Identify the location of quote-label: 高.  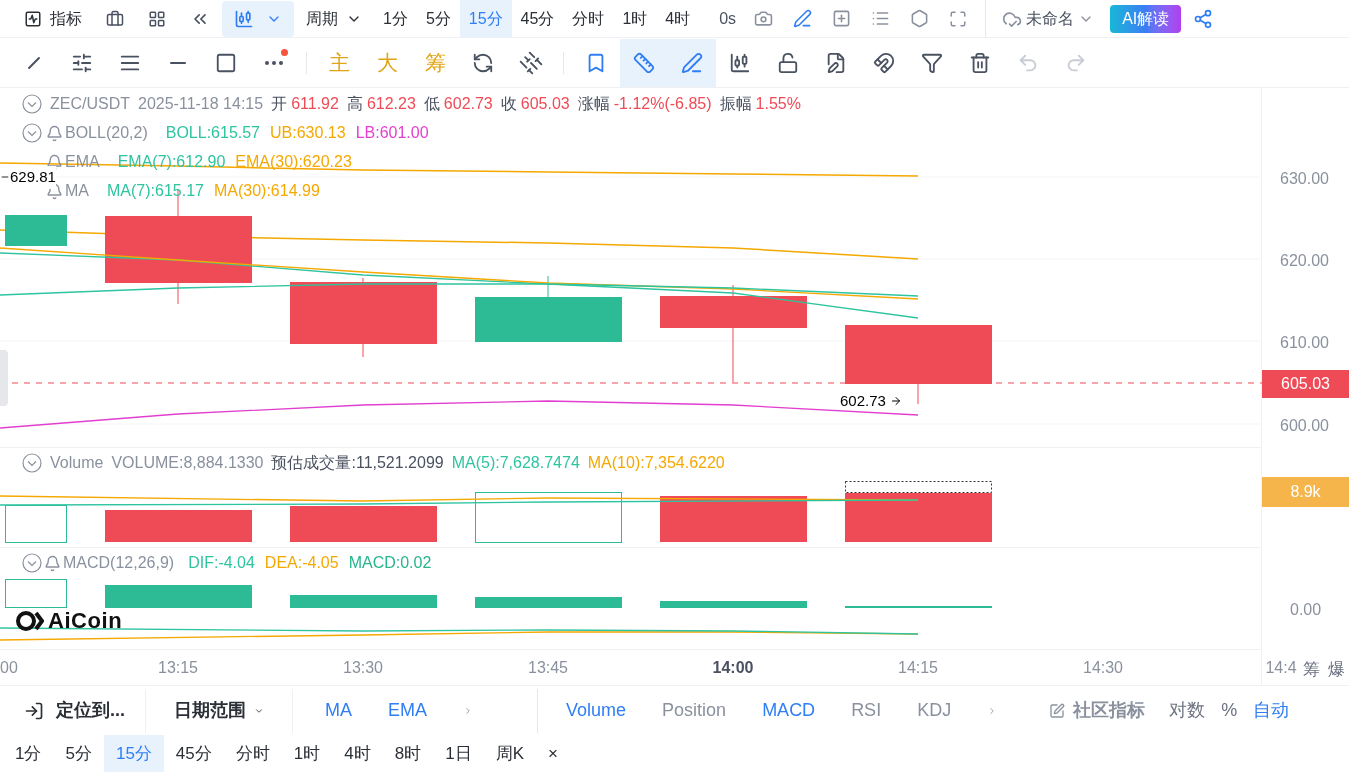
(354, 104).